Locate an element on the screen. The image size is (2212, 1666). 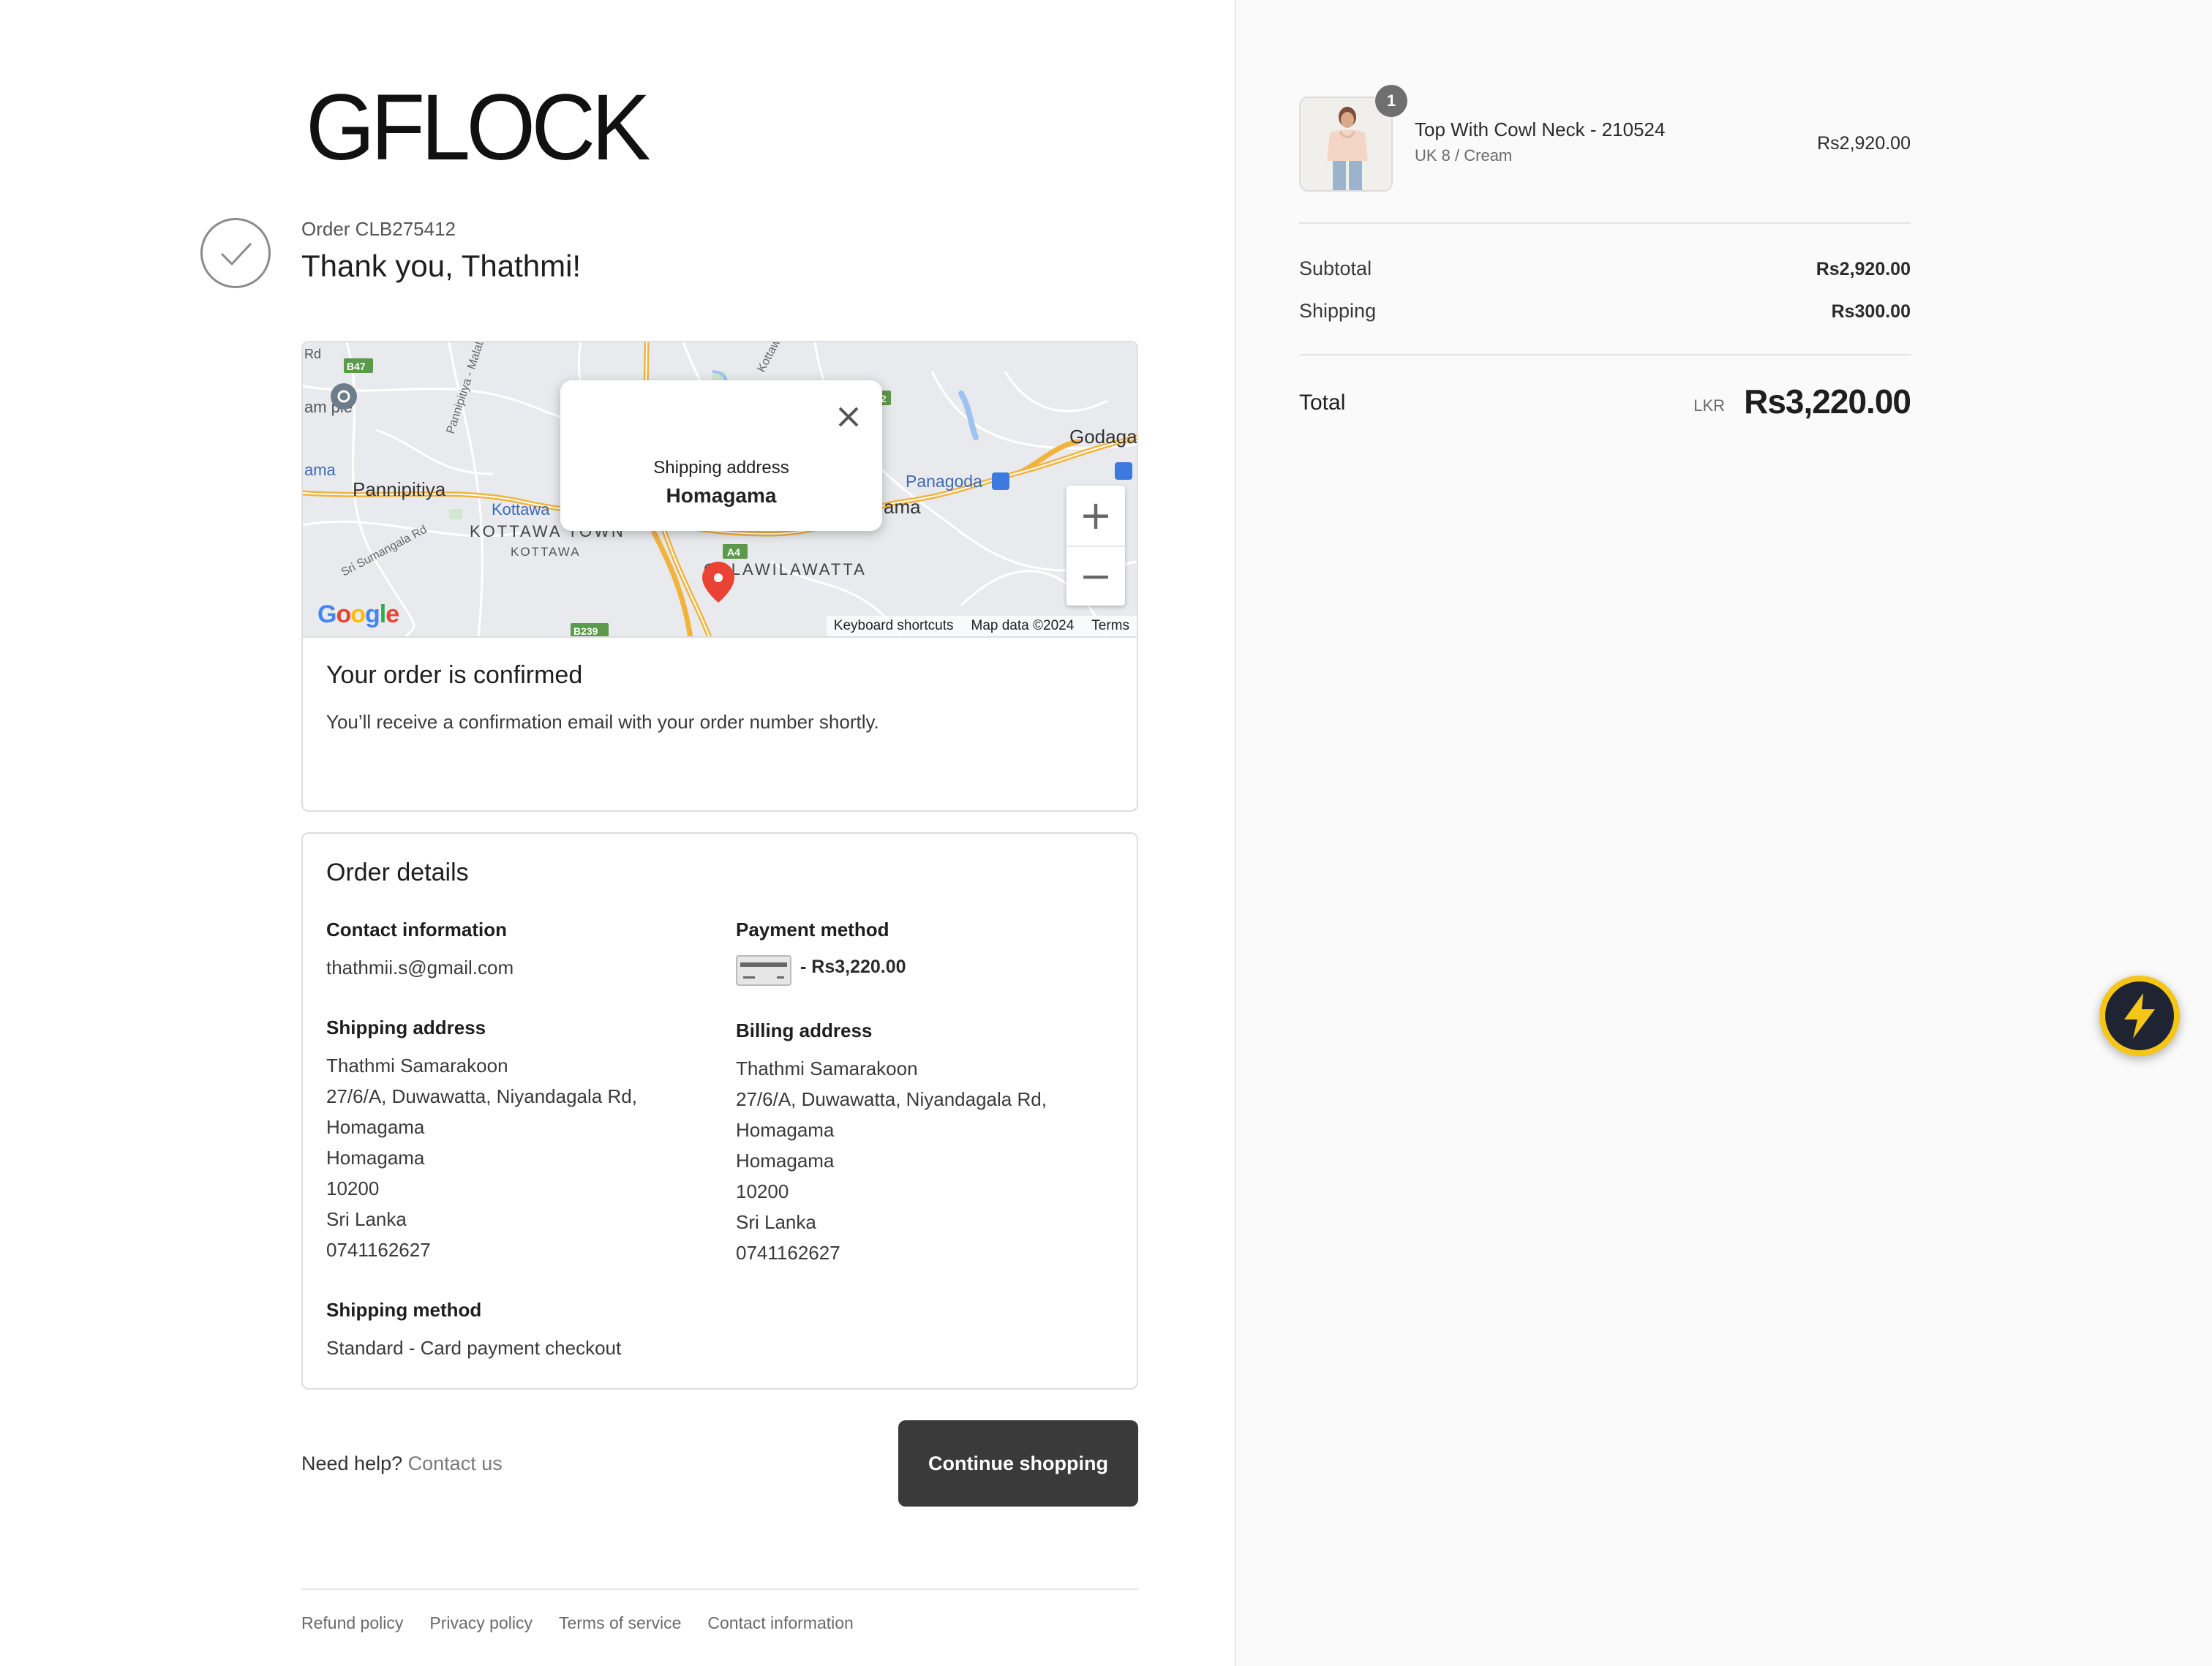
brand-logo-text: GFLOCK is located at coordinates (478, 126).